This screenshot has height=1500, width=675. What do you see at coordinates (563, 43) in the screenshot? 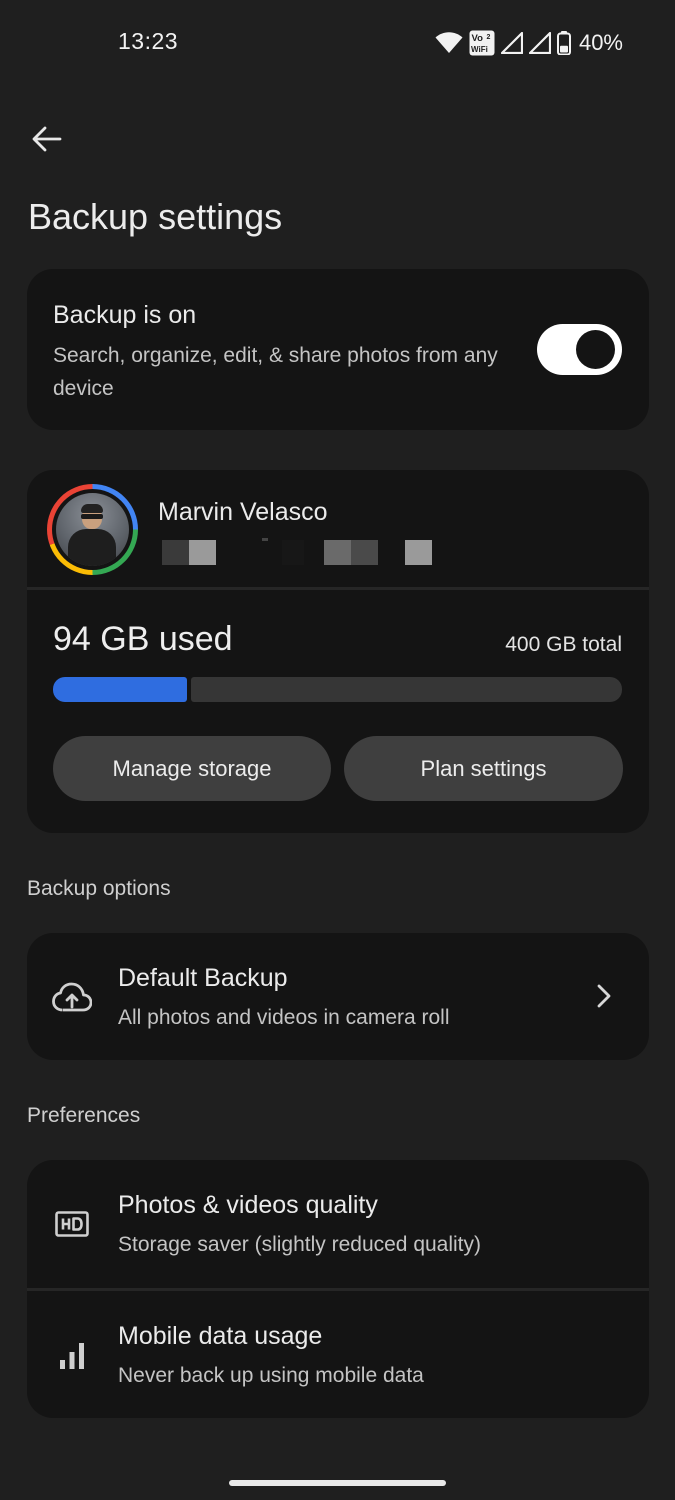
I see `battery-icon` at bounding box center [563, 43].